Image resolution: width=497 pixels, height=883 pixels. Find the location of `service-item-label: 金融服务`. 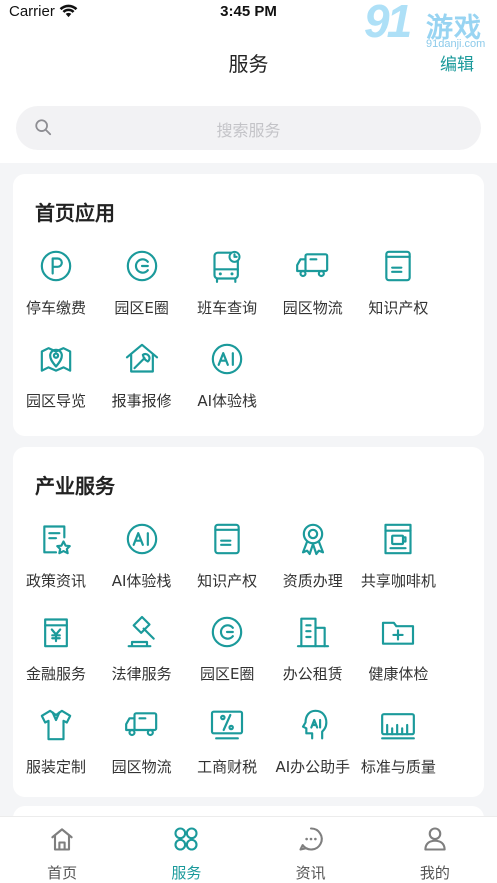

service-item-label: 金融服务 is located at coordinates (55, 674).